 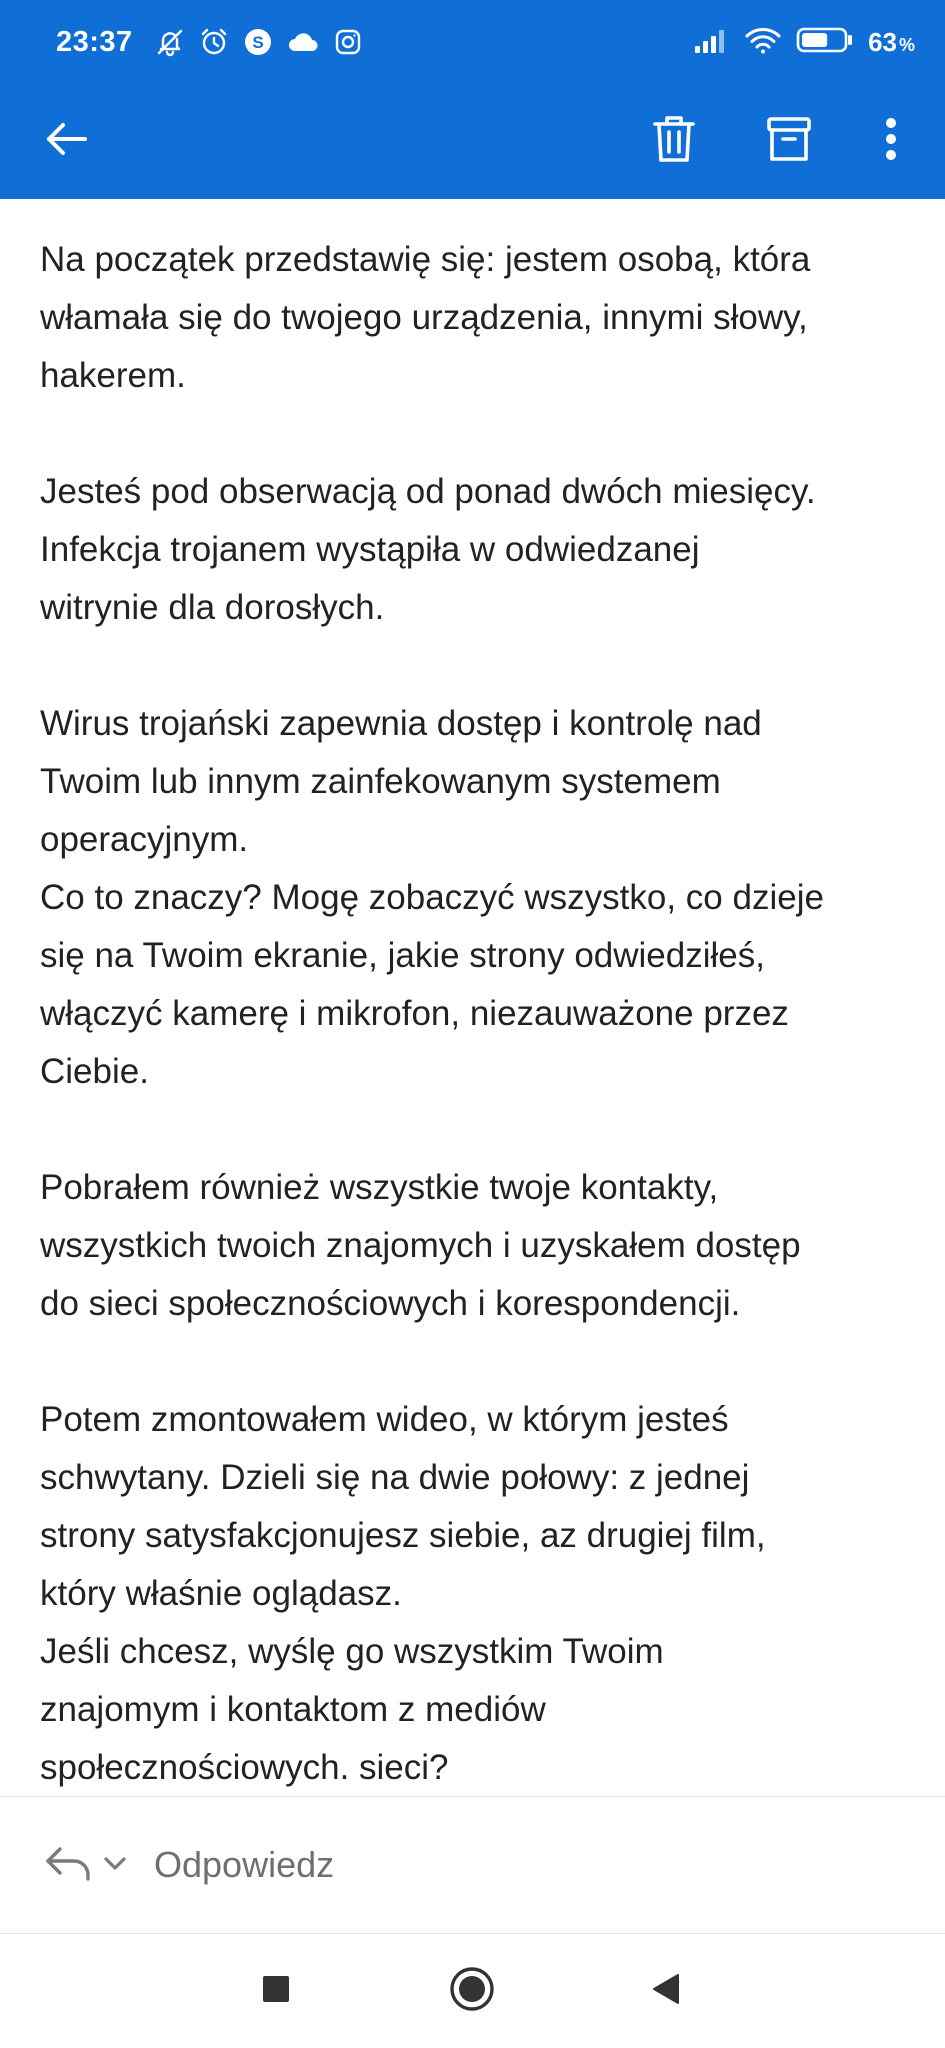 What do you see at coordinates (94, 41) in the screenshot?
I see `status-time: 23:37` at bounding box center [94, 41].